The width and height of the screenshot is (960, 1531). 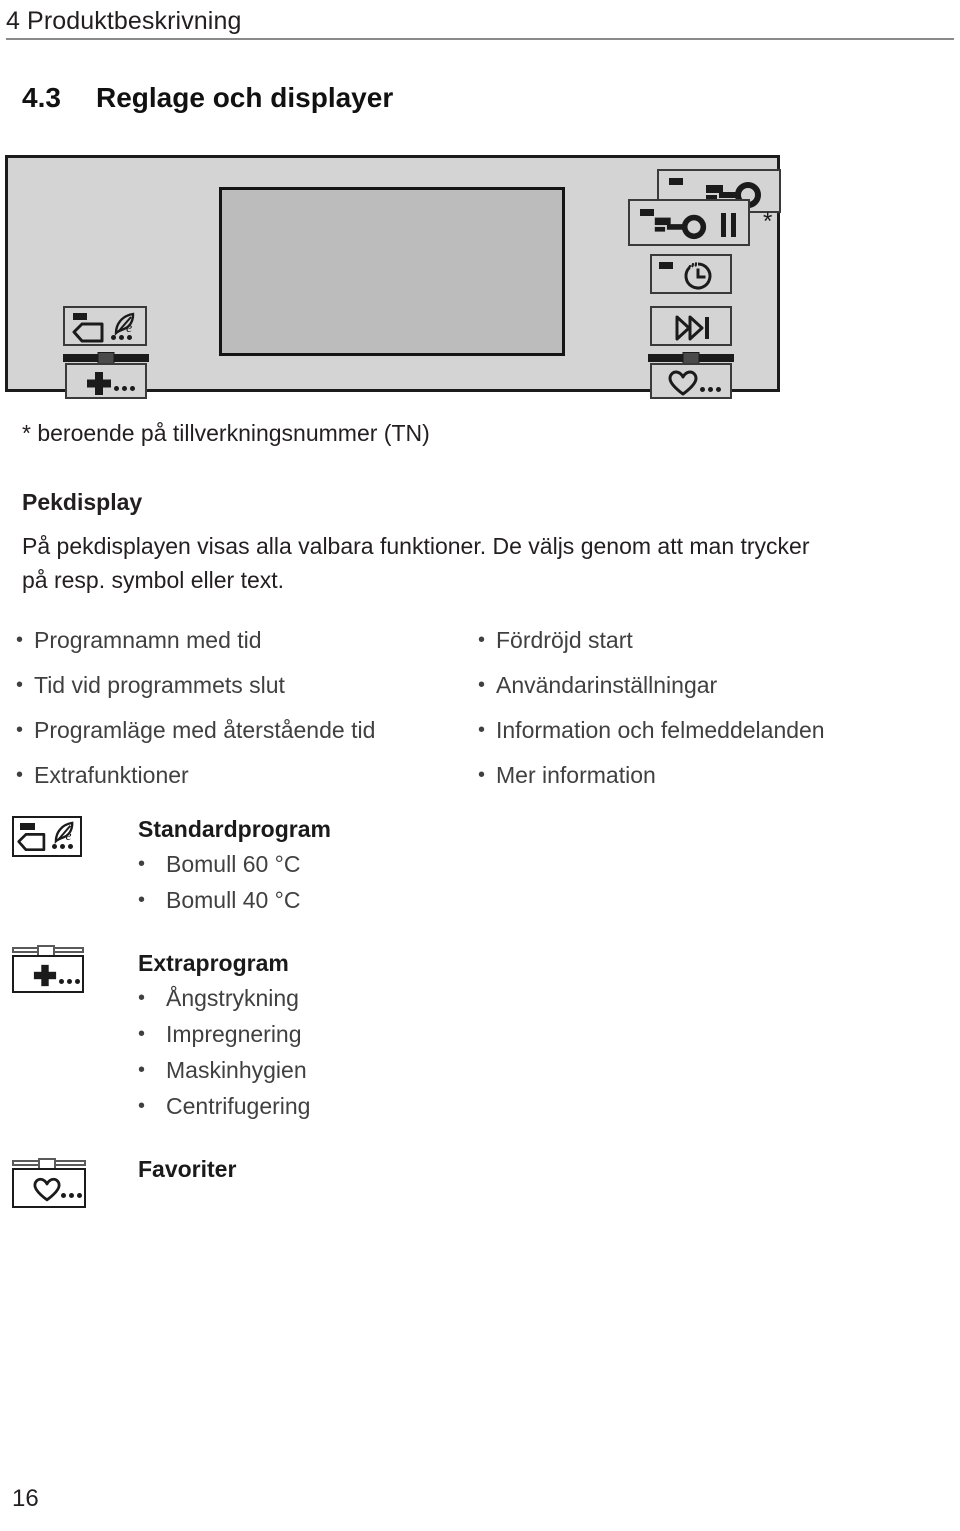 I want to click on list-item: • Programnamn med tid, so click(x=247, y=640).